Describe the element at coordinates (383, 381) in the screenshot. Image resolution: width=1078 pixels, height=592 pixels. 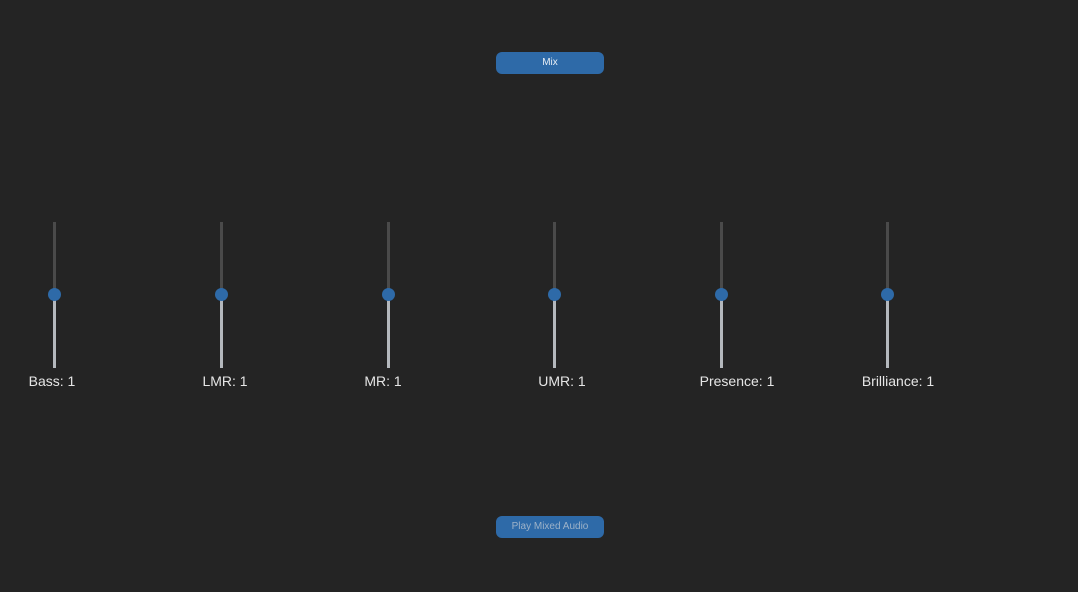
I see `slider-label-mr: MR: 1` at that location.